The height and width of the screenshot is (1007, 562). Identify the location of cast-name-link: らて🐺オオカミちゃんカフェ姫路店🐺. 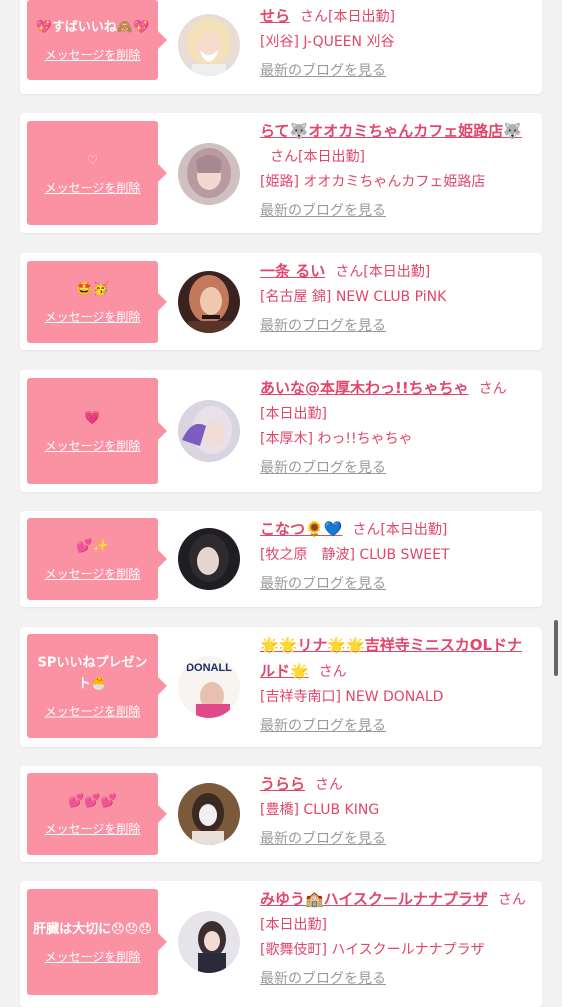
(391, 131).